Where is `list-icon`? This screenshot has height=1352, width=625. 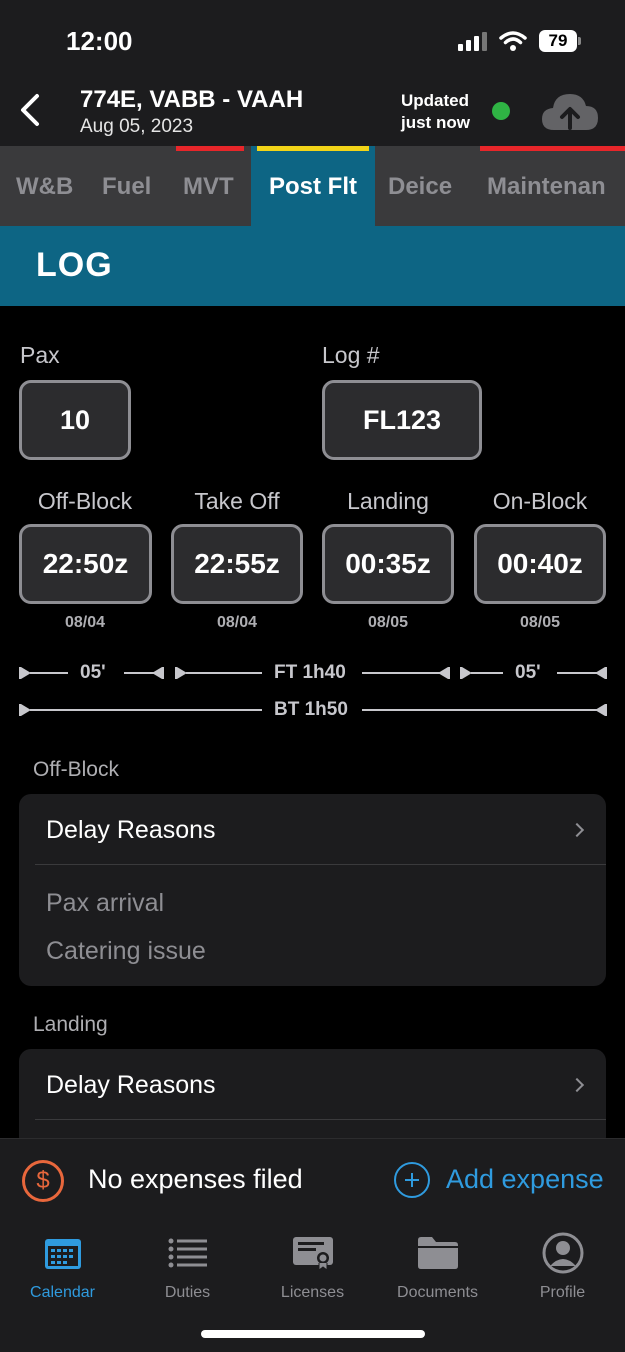 list-icon is located at coordinates (187, 1253).